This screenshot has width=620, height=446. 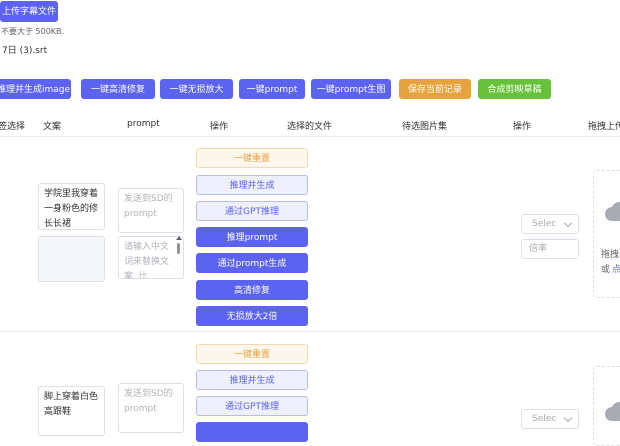 What do you see at coordinates (606, 234) in the screenshot?
I see `row1-drag-upload-area: 拖拽 或 点` at bounding box center [606, 234].